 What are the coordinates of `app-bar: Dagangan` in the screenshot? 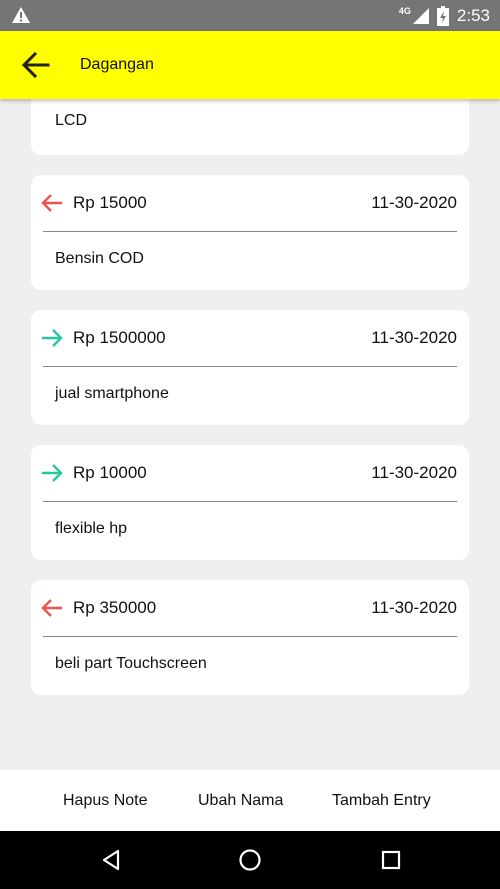 It's located at (250, 65).